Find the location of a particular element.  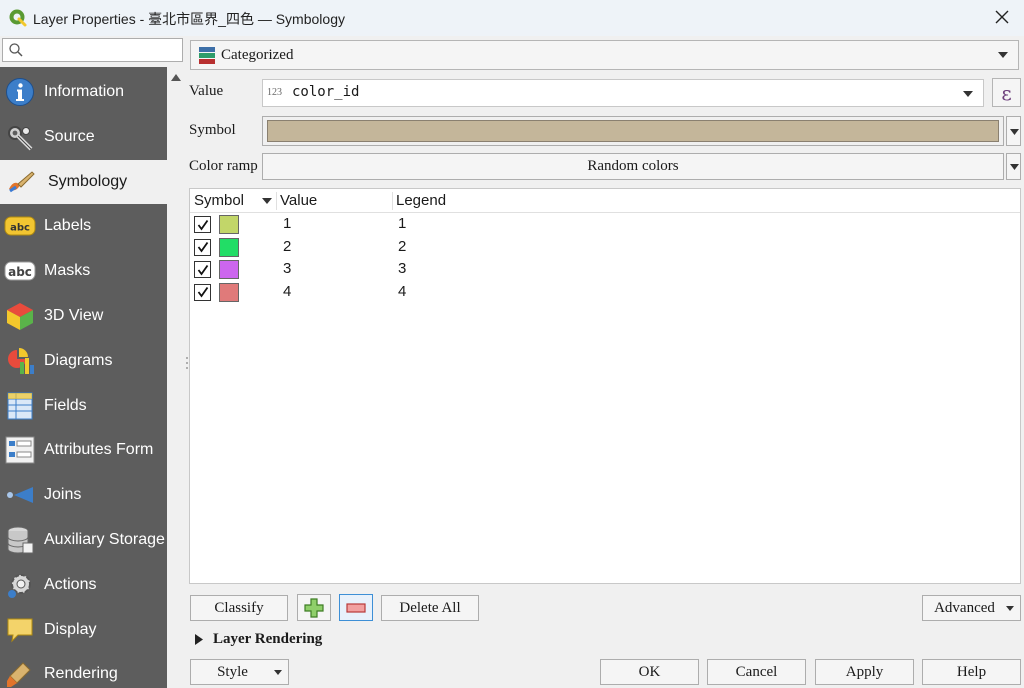

auxiliary-storage-icon is located at coordinates (20, 540).